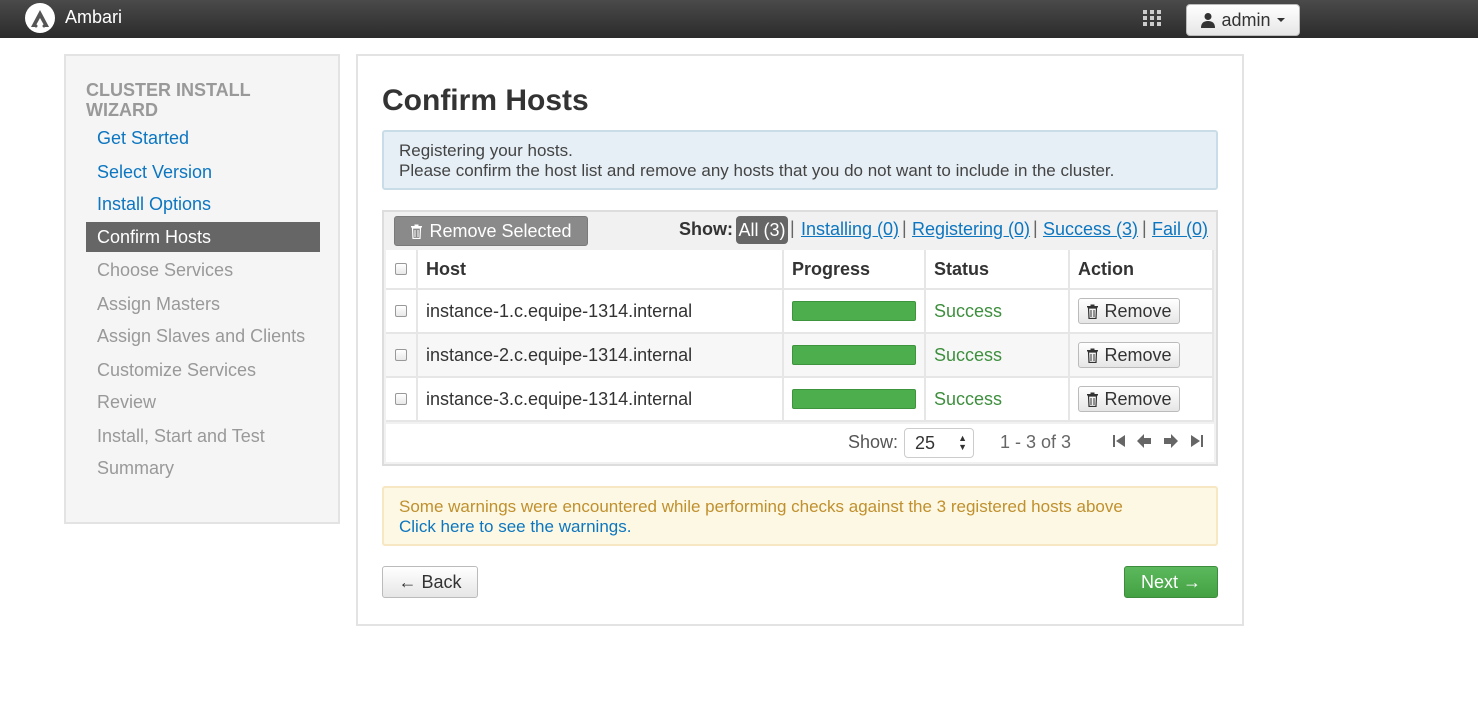 Image resolution: width=1478 pixels, height=722 pixels. Describe the element at coordinates (873, 442) in the screenshot. I see `pager-show-label: Show:` at that location.